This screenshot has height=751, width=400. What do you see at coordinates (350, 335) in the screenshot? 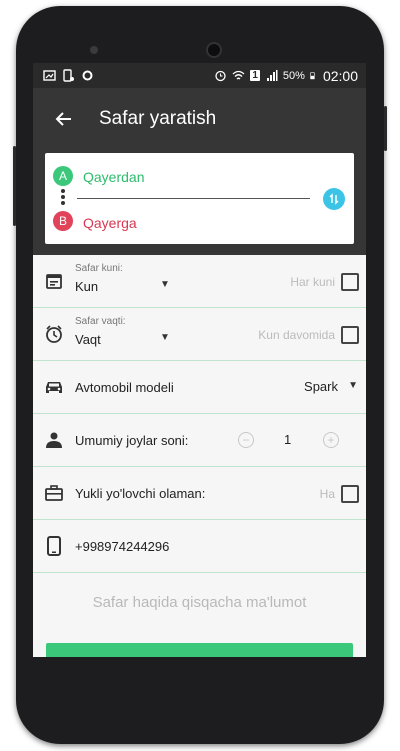
I see `all-day-checkbox` at bounding box center [350, 335].